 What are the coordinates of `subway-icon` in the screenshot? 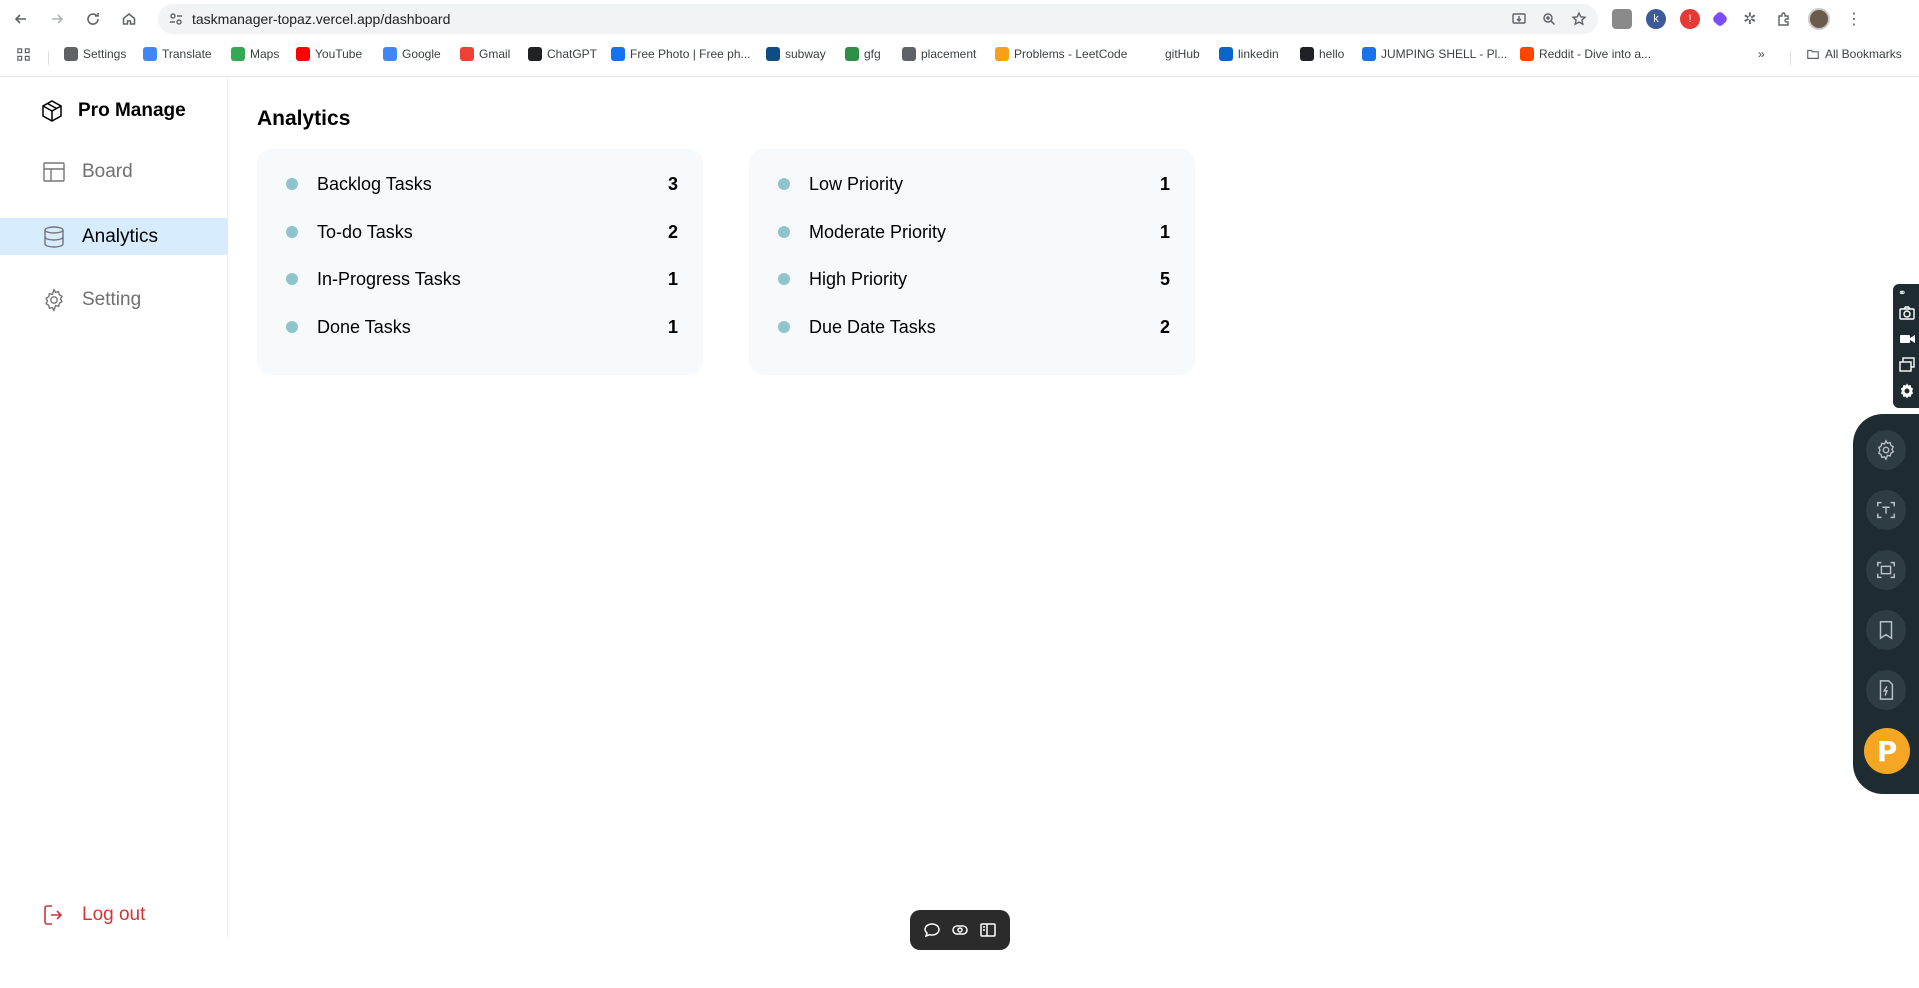 It's located at (773, 54).